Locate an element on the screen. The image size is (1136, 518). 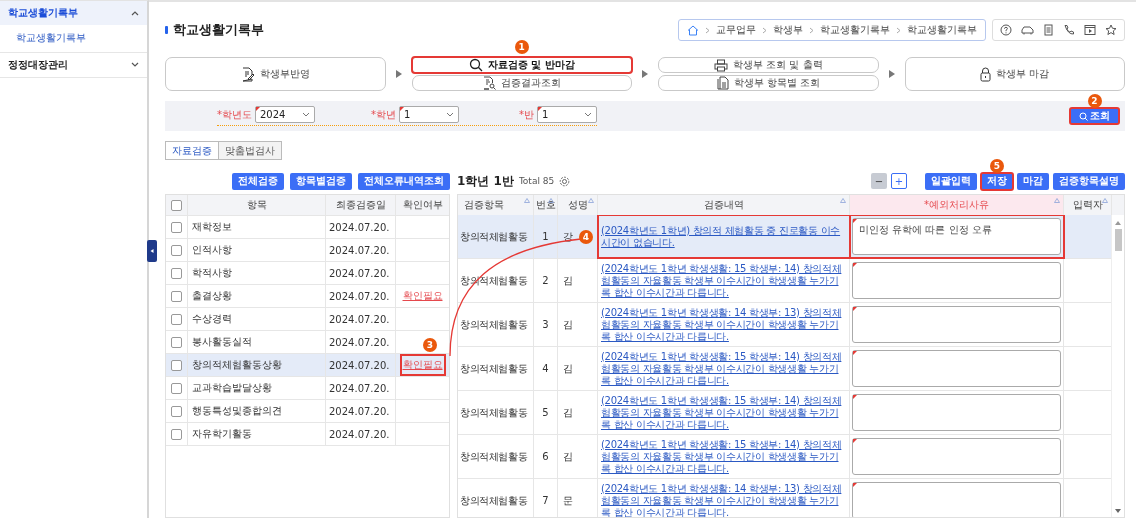
workflow-button: 검증결과조회 is located at coordinates (521, 83).